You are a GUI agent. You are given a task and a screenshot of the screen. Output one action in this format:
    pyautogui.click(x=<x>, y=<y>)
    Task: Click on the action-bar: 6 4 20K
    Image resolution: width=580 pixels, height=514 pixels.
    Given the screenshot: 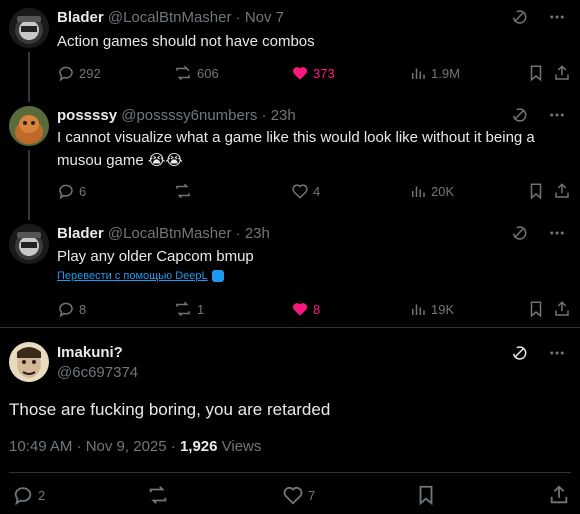 What is the action you would take?
    pyautogui.click(x=314, y=191)
    